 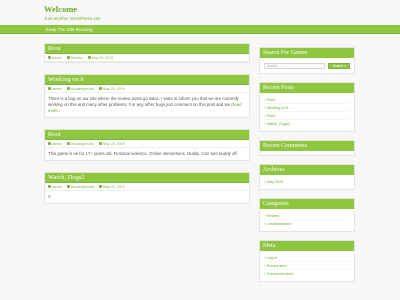 What do you see at coordinates (307, 204) in the screenshot?
I see `widget-title: Categories` at bounding box center [307, 204].